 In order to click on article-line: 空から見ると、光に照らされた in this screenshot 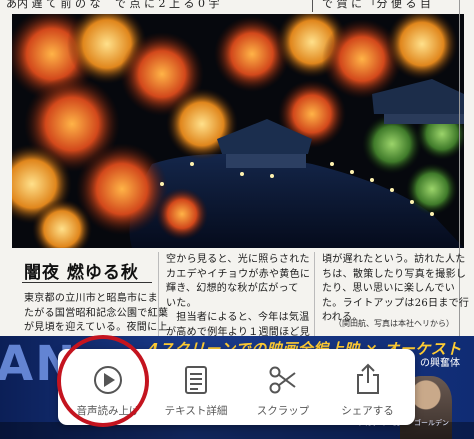, I will do `click(238, 259)`.